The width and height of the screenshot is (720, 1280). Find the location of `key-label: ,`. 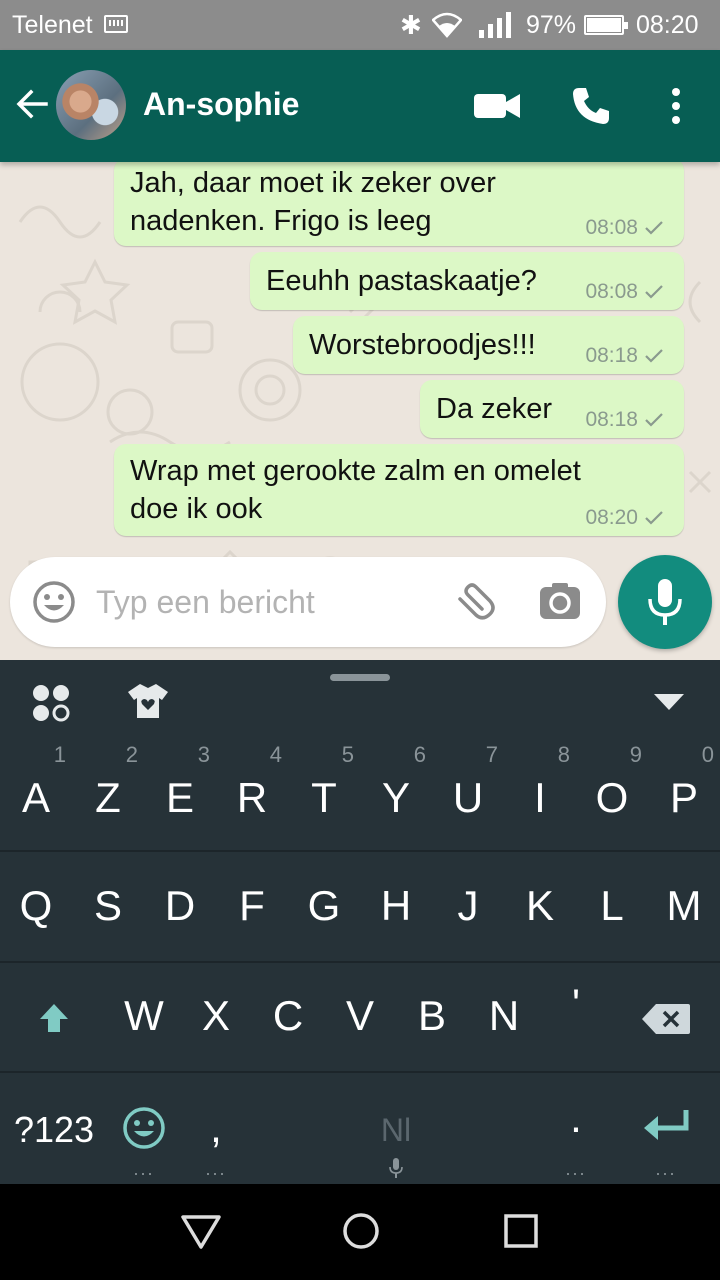

key-label: , is located at coordinates (216, 1127).